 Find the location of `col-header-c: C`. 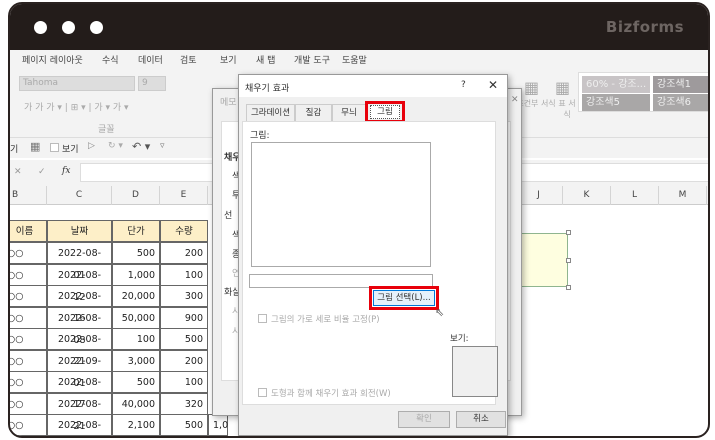

col-header-c: C is located at coordinates (79, 195).